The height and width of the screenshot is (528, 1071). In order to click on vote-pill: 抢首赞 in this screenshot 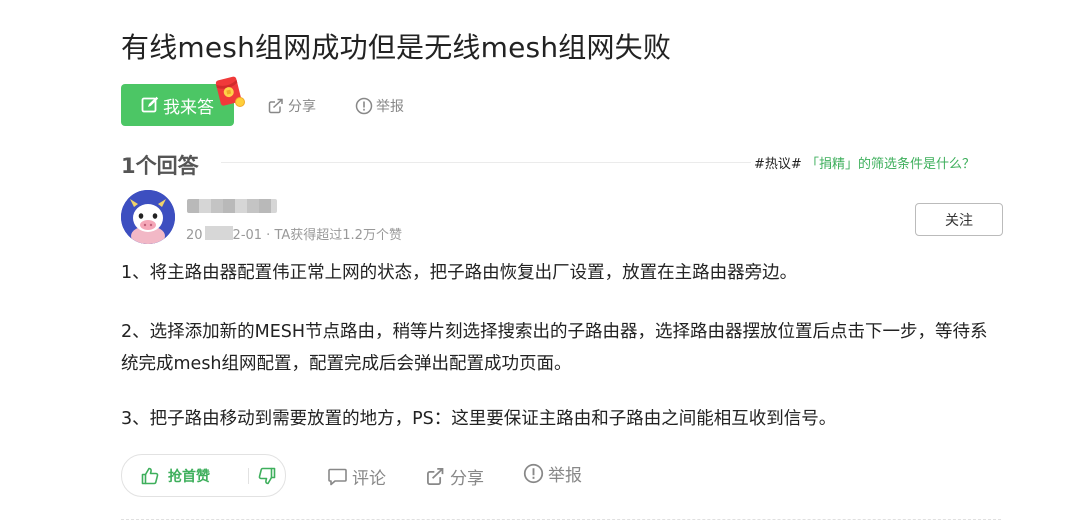, I will do `click(203, 475)`.